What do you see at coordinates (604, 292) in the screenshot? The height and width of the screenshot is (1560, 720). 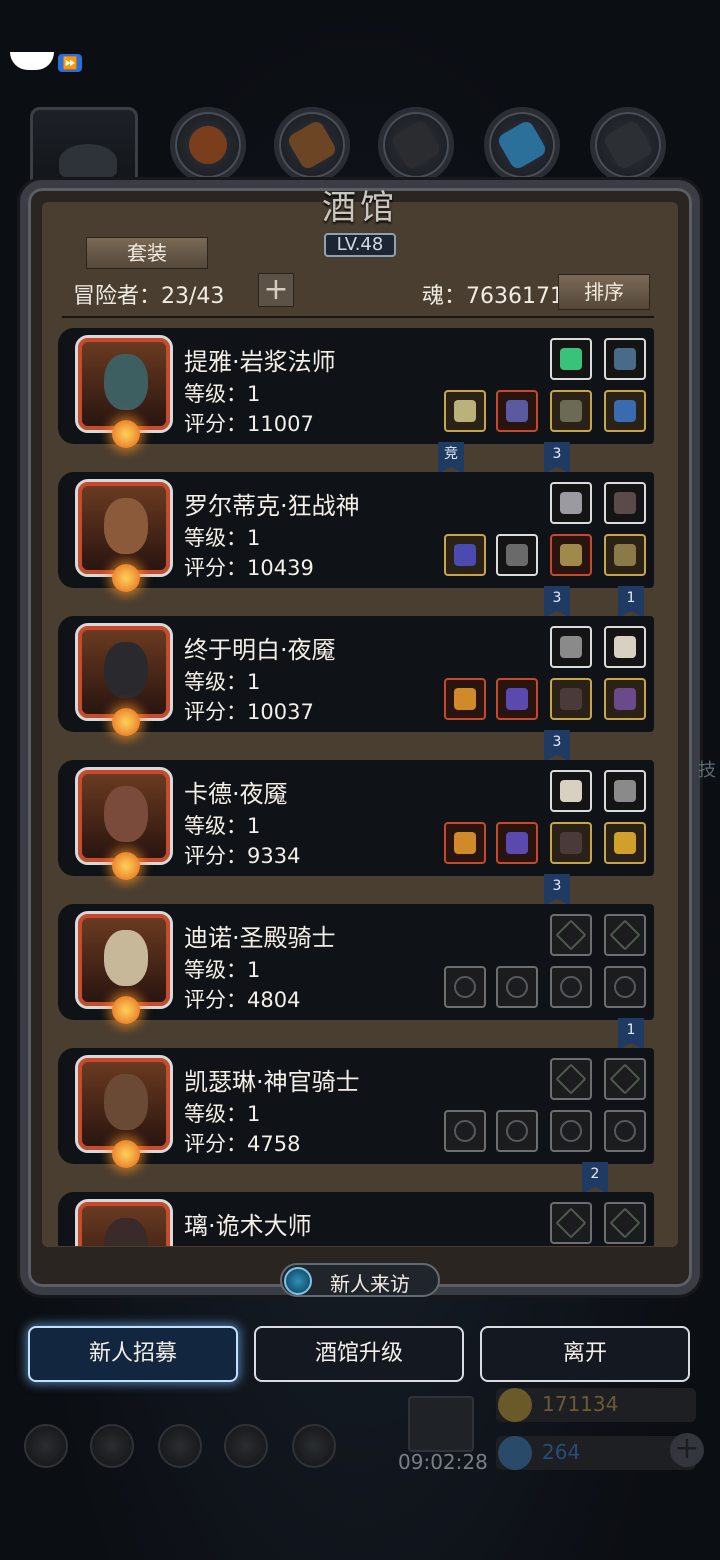 I see `sort-button: 排序` at bounding box center [604, 292].